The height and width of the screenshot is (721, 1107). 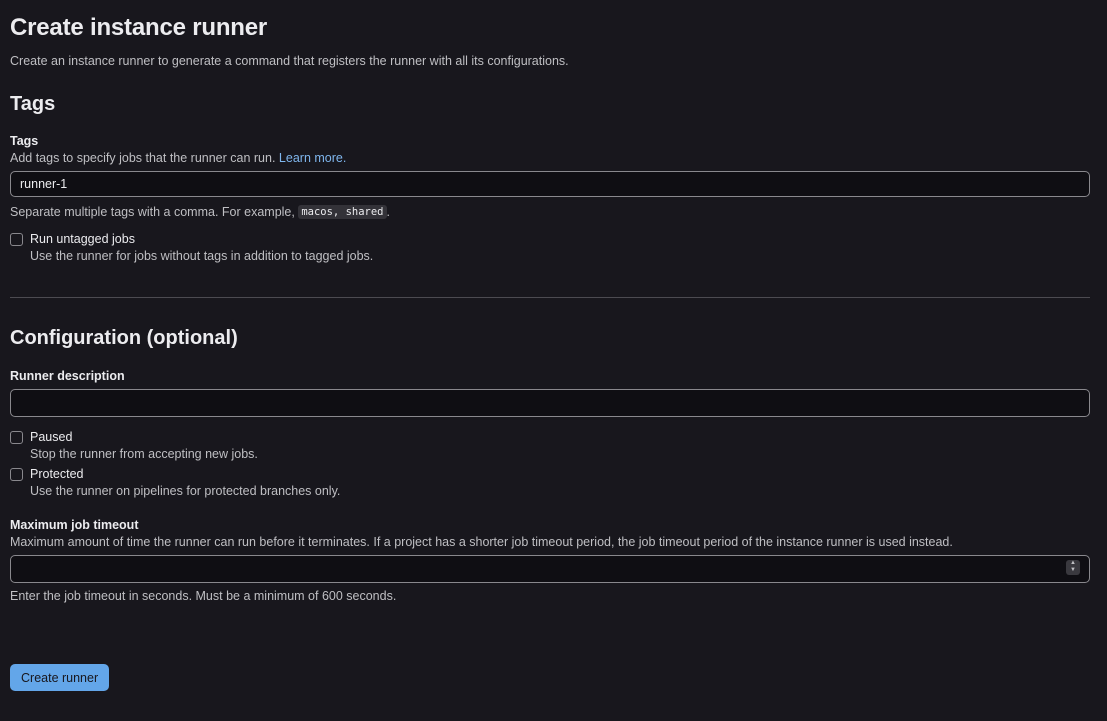 I want to click on protected-checkbox, so click(x=16, y=474).